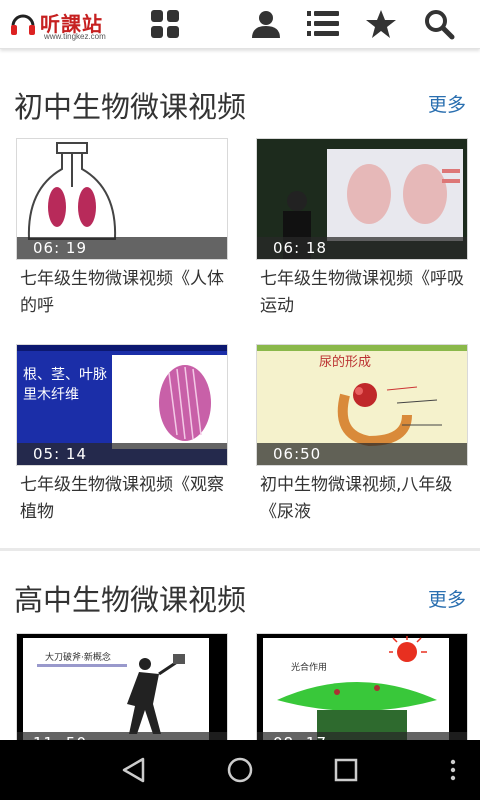  Describe the element at coordinates (345, 362) in the screenshot. I see `slide-heading: 尿的形成` at that location.